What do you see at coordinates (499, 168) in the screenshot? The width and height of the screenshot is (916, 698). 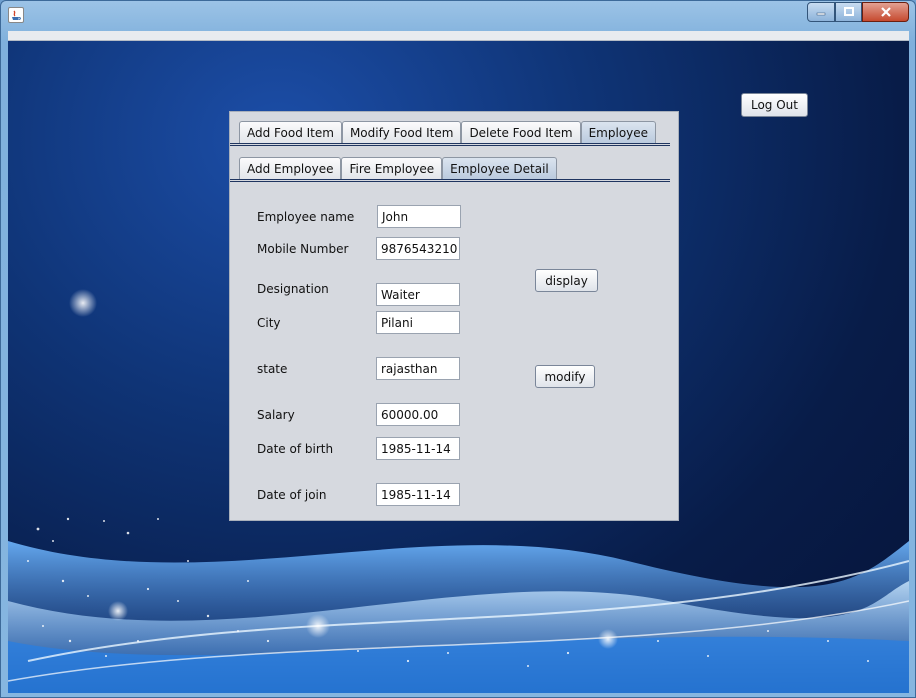 I see `tab-employee-detail: Employee Detail` at bounding box center [499, 168].